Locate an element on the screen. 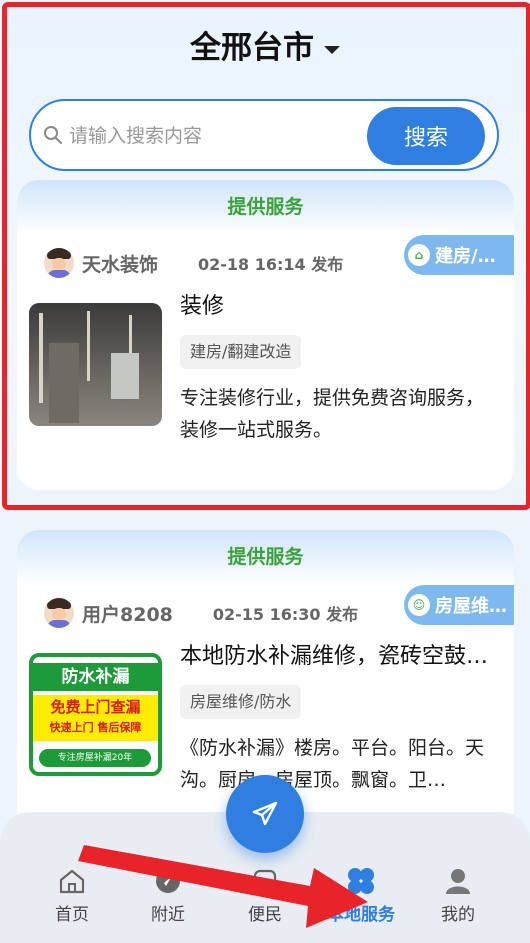 Image resolution: width=530 pixels, height=943 pixels. publish-button is located at coordinates (265, 814).